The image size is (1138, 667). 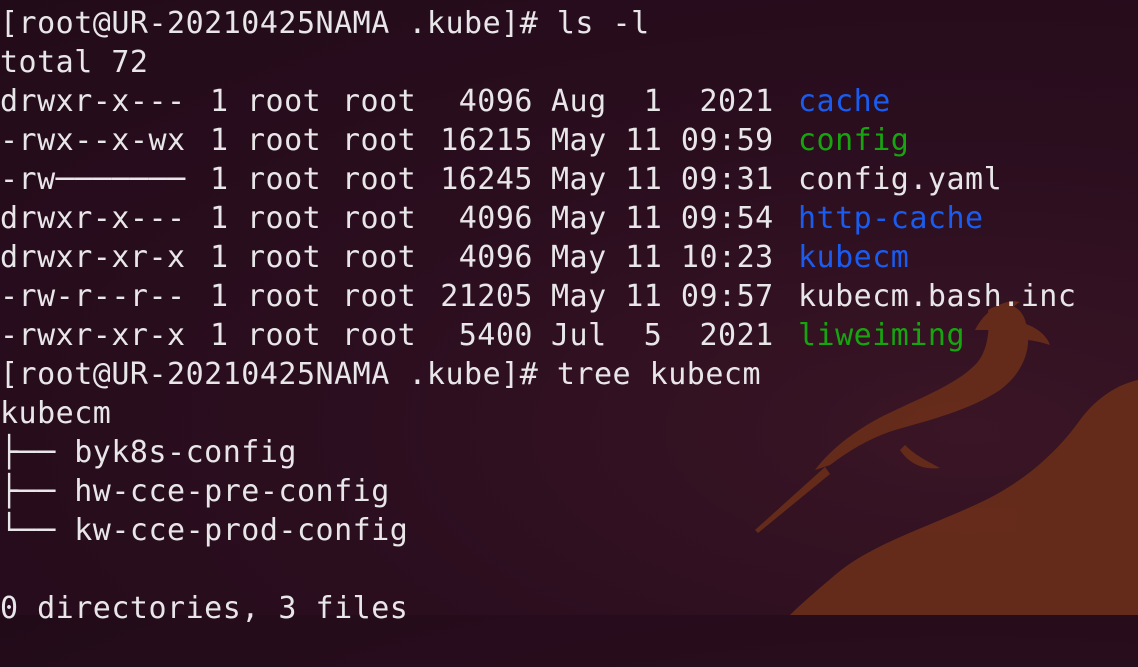 I want to click on file-size: 16245, so click(x=486, y=179).